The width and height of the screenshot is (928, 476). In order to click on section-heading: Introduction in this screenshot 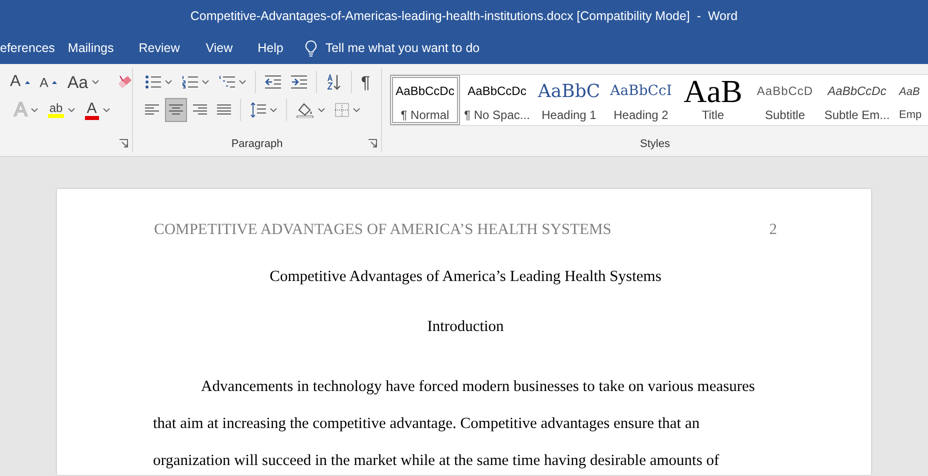, I will do `click(465, 326)`.